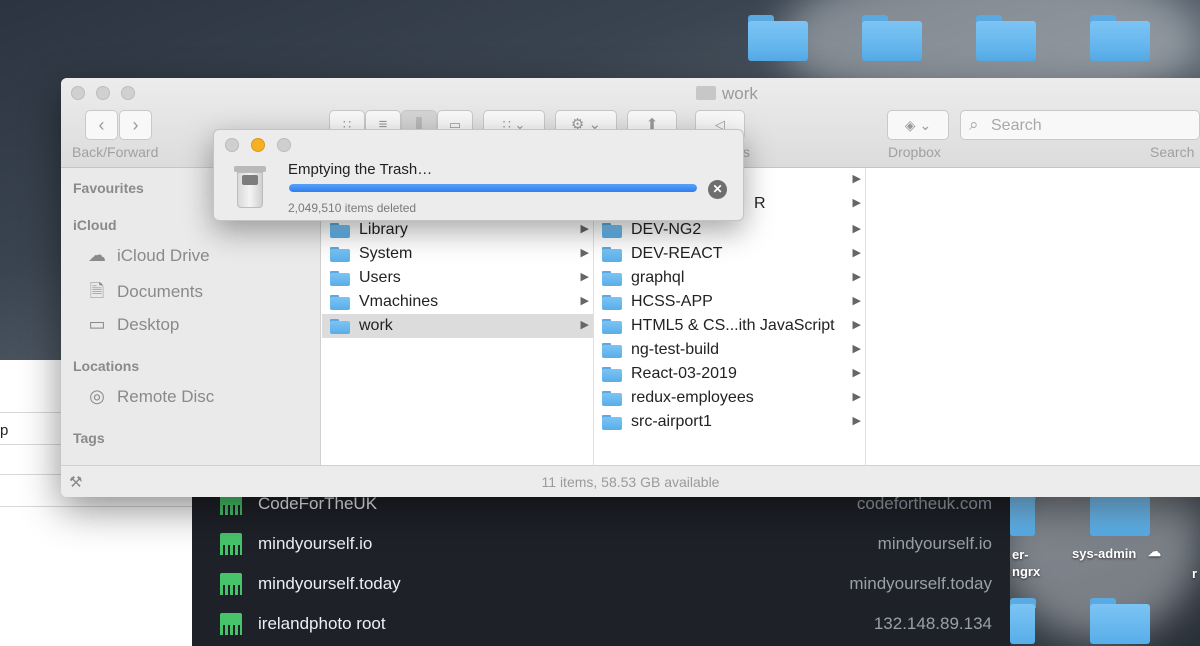  What do you see at coordinates (115, 152) in the screenshot?
I see `back-forward-label: Back/Forward` at bounding box center [115, 152].